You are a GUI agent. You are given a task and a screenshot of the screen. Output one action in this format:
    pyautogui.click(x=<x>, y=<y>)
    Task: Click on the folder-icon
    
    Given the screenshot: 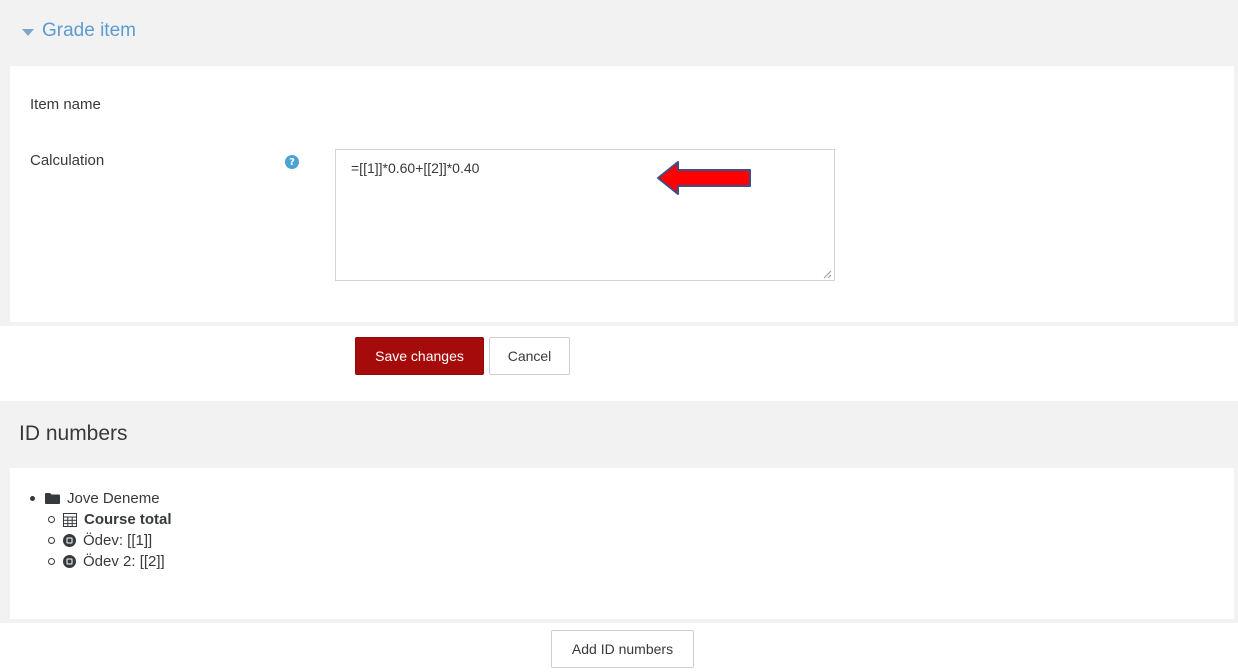 What is the action you would take?
    pyautogui.click(x=52, y=498)
    